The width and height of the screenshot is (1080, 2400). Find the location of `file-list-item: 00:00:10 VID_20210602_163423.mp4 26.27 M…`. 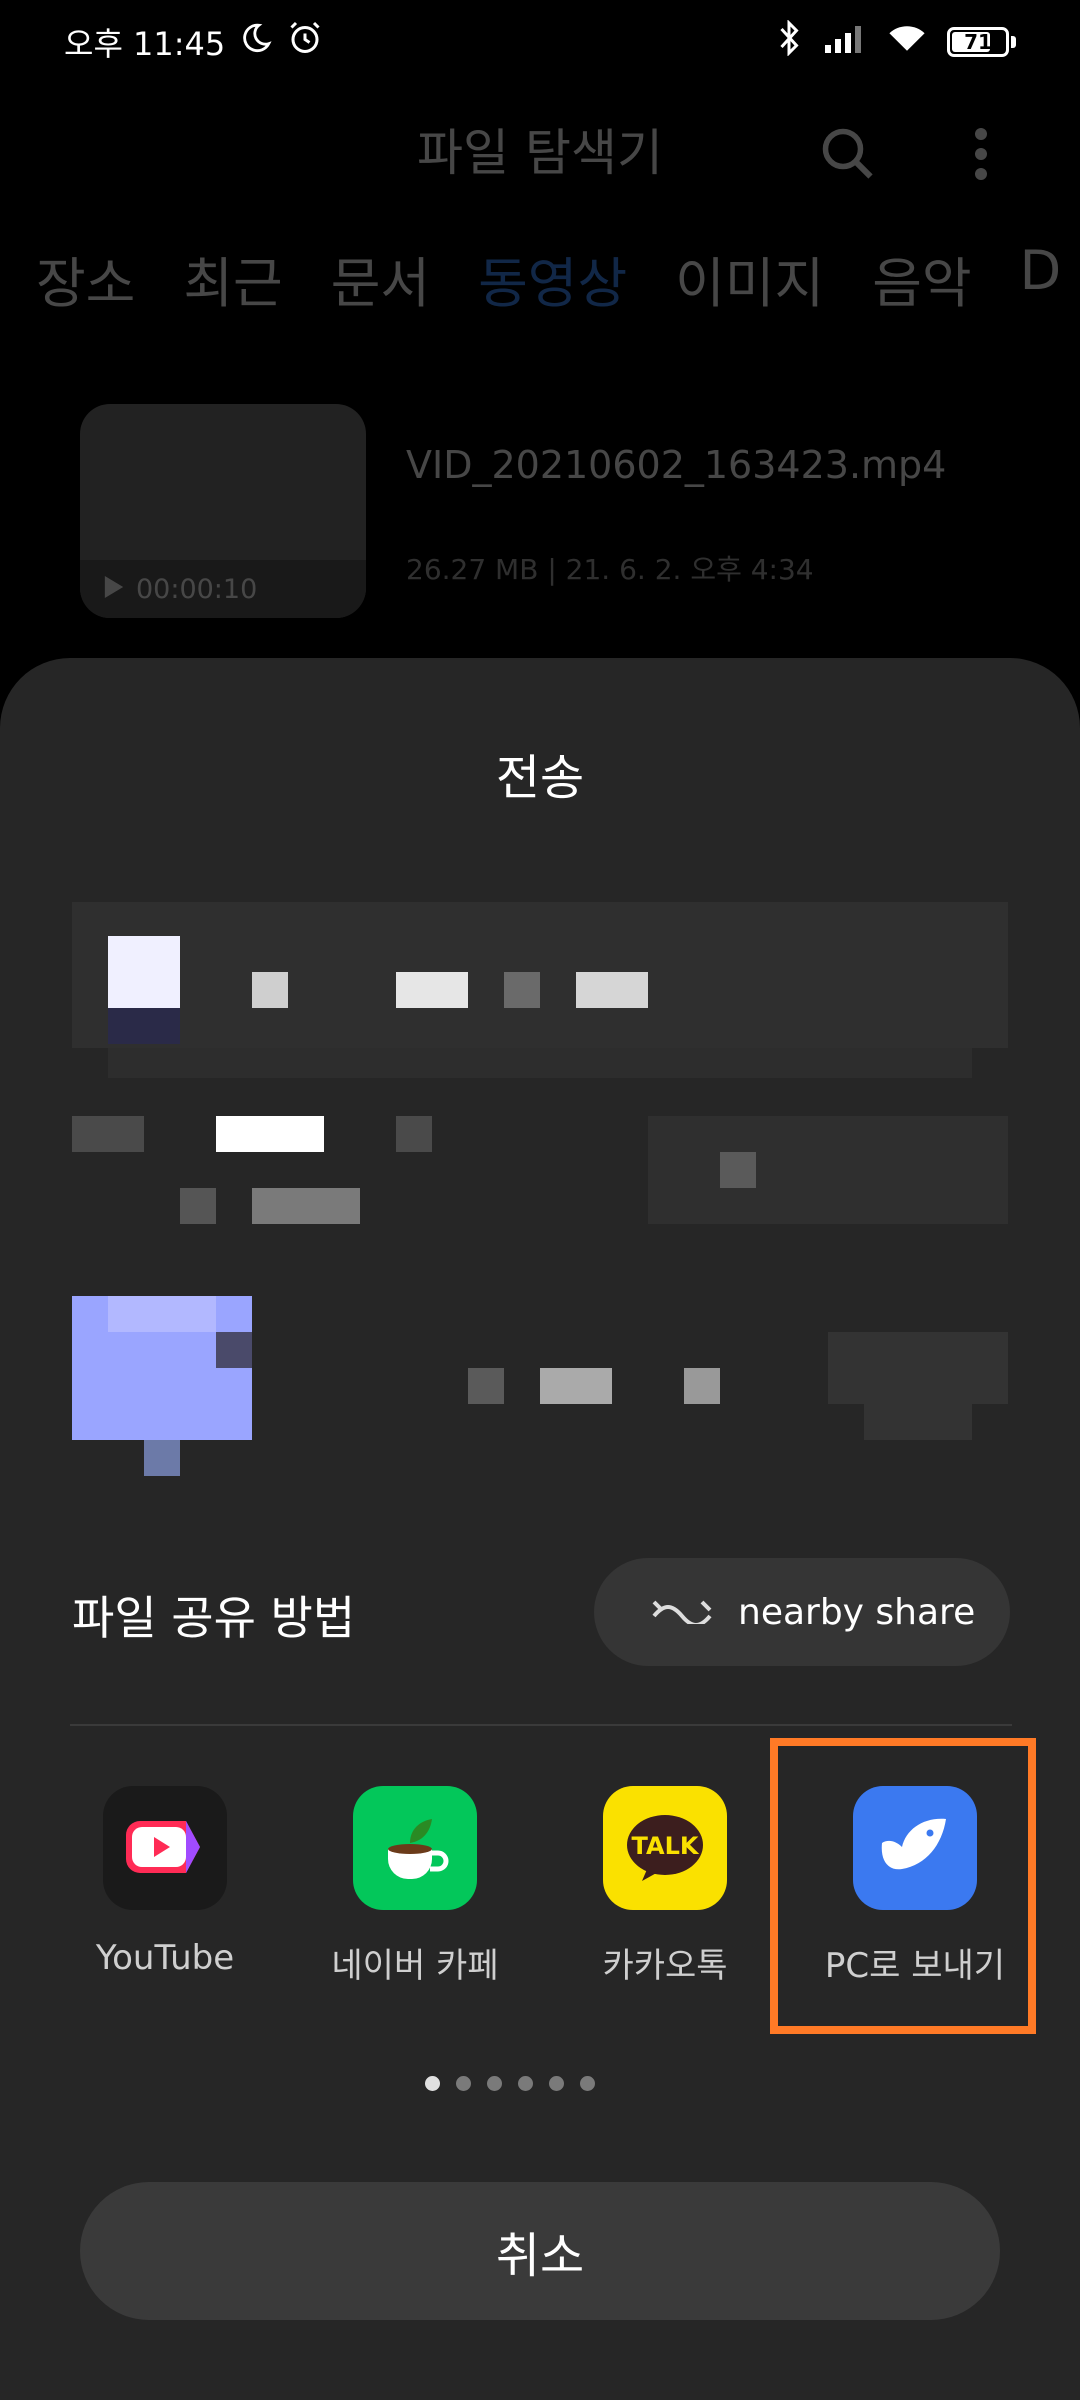

file-list-item: 00:00:10 VID_20210602_163423.mp4 26.27 M… is located at coordinates (540, 511).